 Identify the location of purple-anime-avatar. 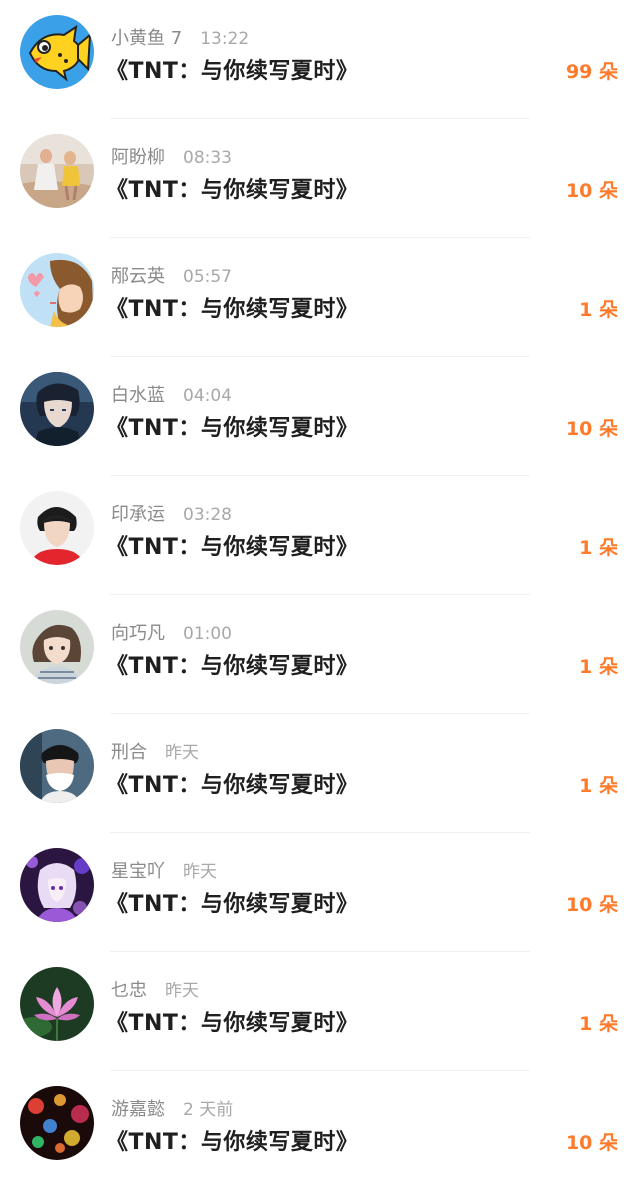
(57, 885).